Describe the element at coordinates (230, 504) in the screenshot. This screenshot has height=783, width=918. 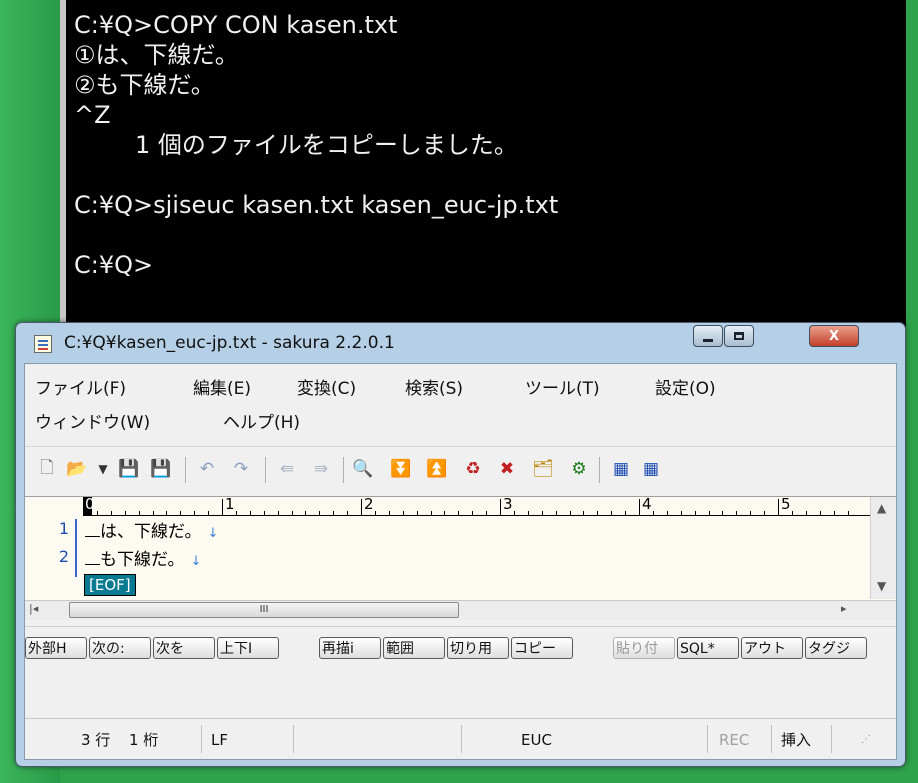
I see `ruler-label: 1` at that location.